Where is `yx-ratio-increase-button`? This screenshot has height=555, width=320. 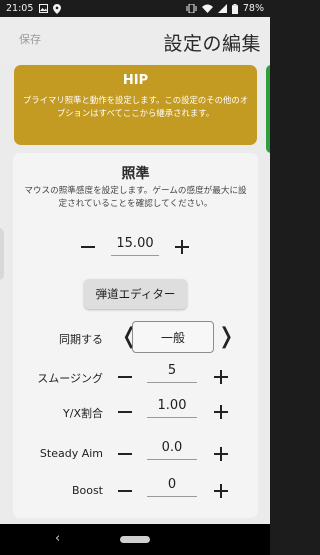 yx-ratio-increase-button is located at coordinates (221, 412).